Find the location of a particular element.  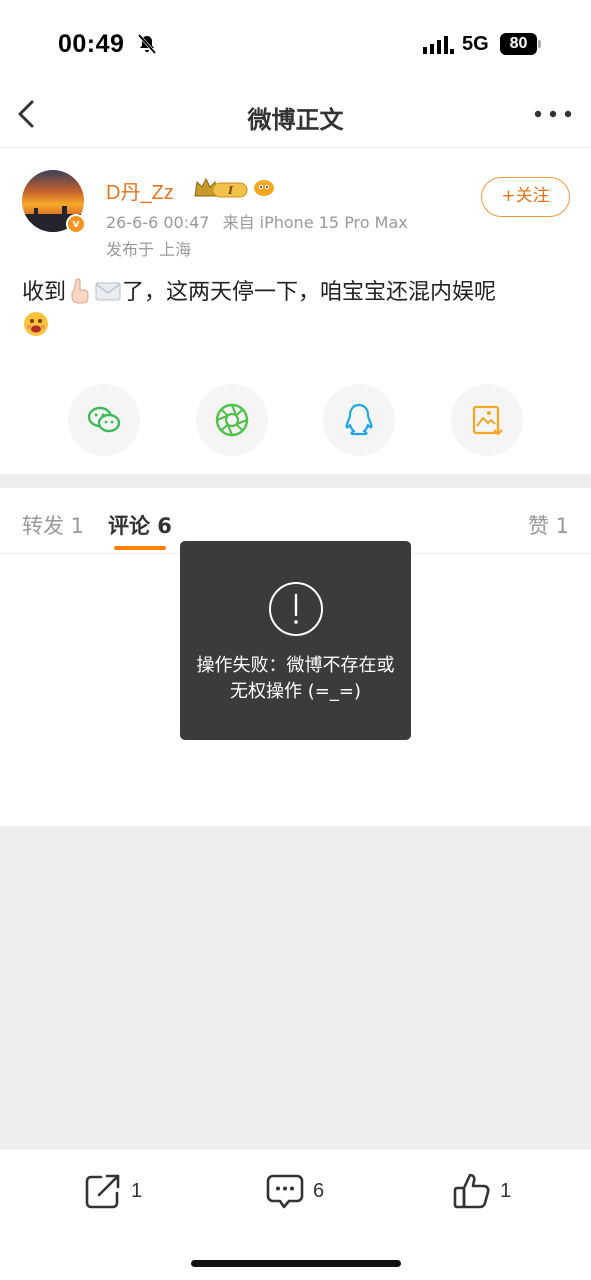

qq-icon is located at coordinates (359, 419).